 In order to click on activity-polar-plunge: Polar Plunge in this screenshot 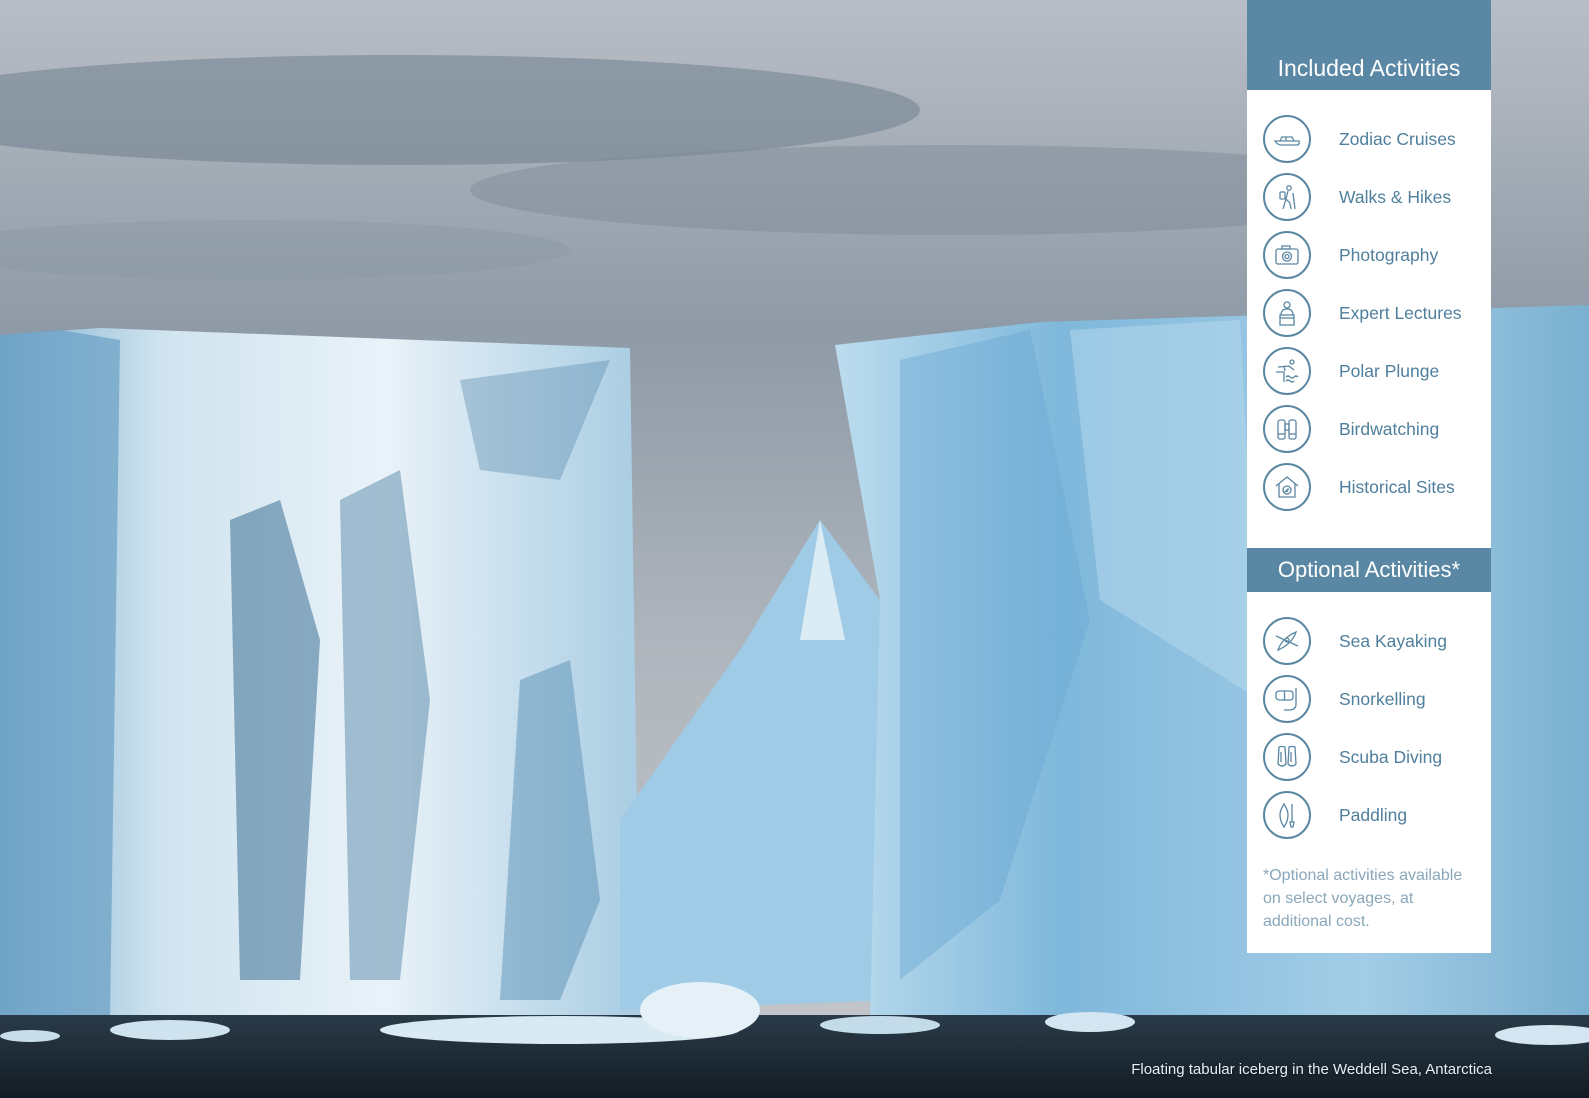, I will do `click(1369, 371)`.